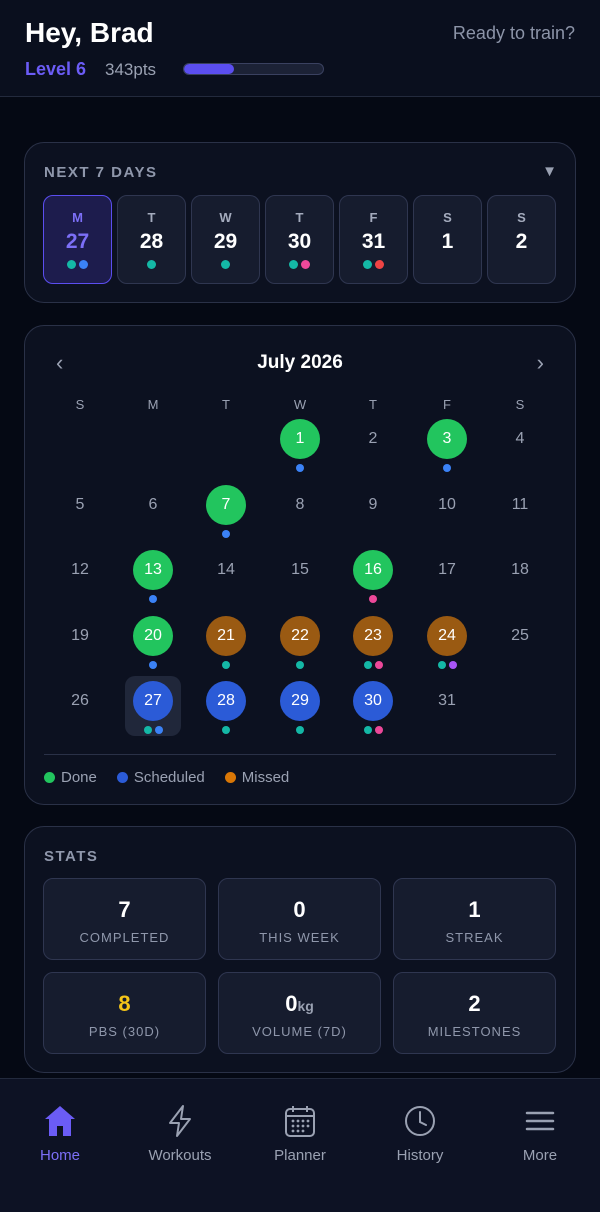 The width and height of the screenshot is (600, 1212). What do you see at coordinates (122, 777) in the screenshot?
I see `legend-dot` at bounding box center [122, 777].